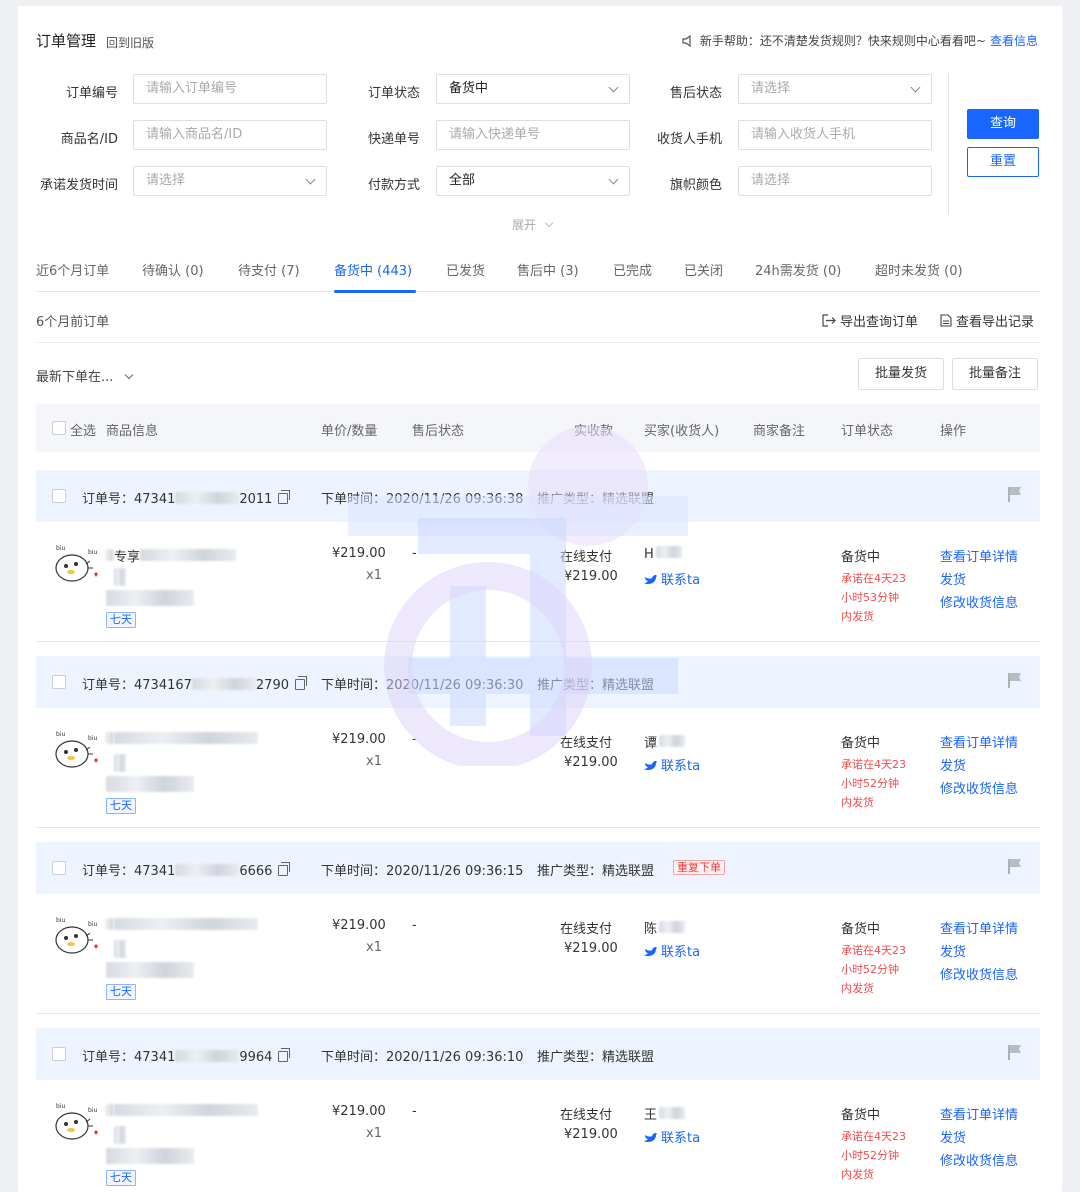  Describe the element at coordinates (129, 1057) in the screenshot. I see `order-number-prefix: 订单号：47341` at that location.